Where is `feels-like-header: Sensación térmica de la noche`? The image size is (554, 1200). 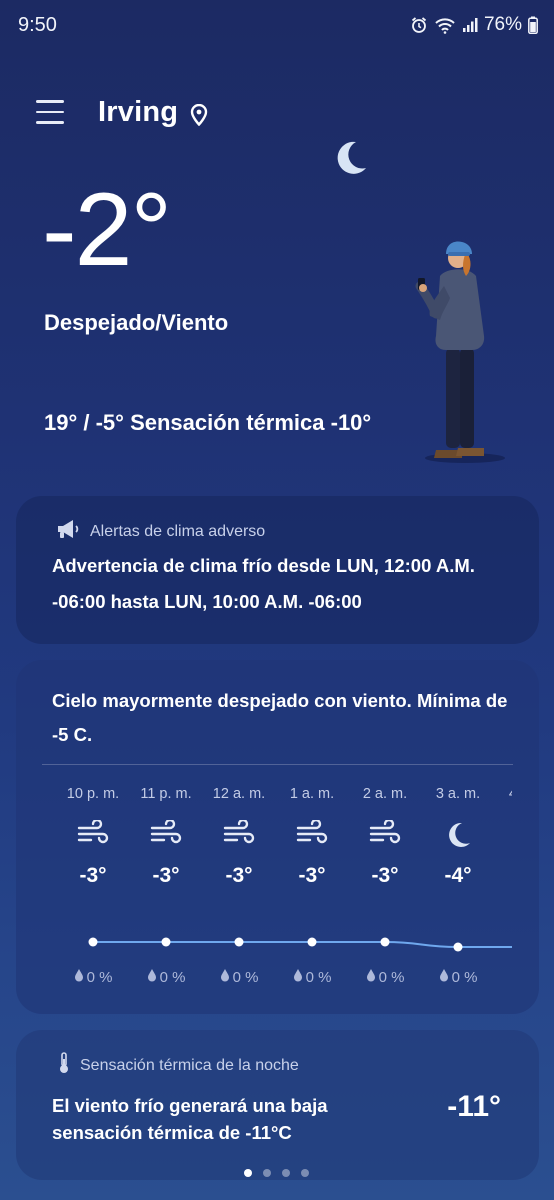 feels-like-header: Sensación térmica de la noche is located at coordinates (178, 1065).